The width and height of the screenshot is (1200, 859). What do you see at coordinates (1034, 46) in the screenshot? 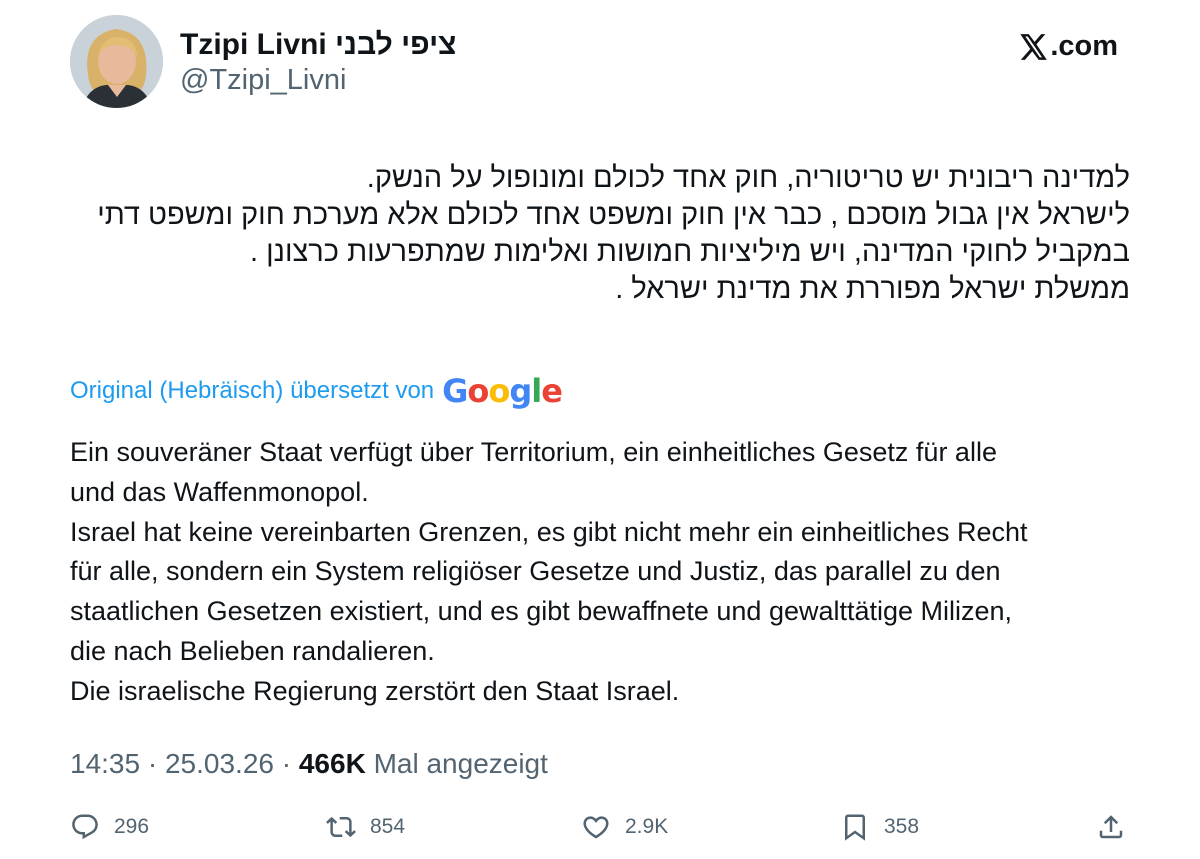
I see `x-logo-icon` at bounding box center [1034, 46].